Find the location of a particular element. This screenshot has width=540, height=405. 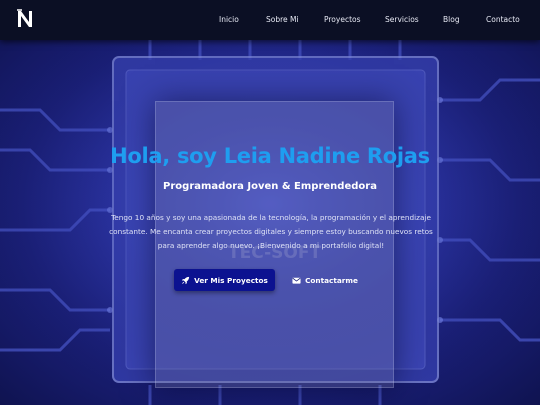

nav-link-proyectos: Proyectos is located at coordinates (342, 19).